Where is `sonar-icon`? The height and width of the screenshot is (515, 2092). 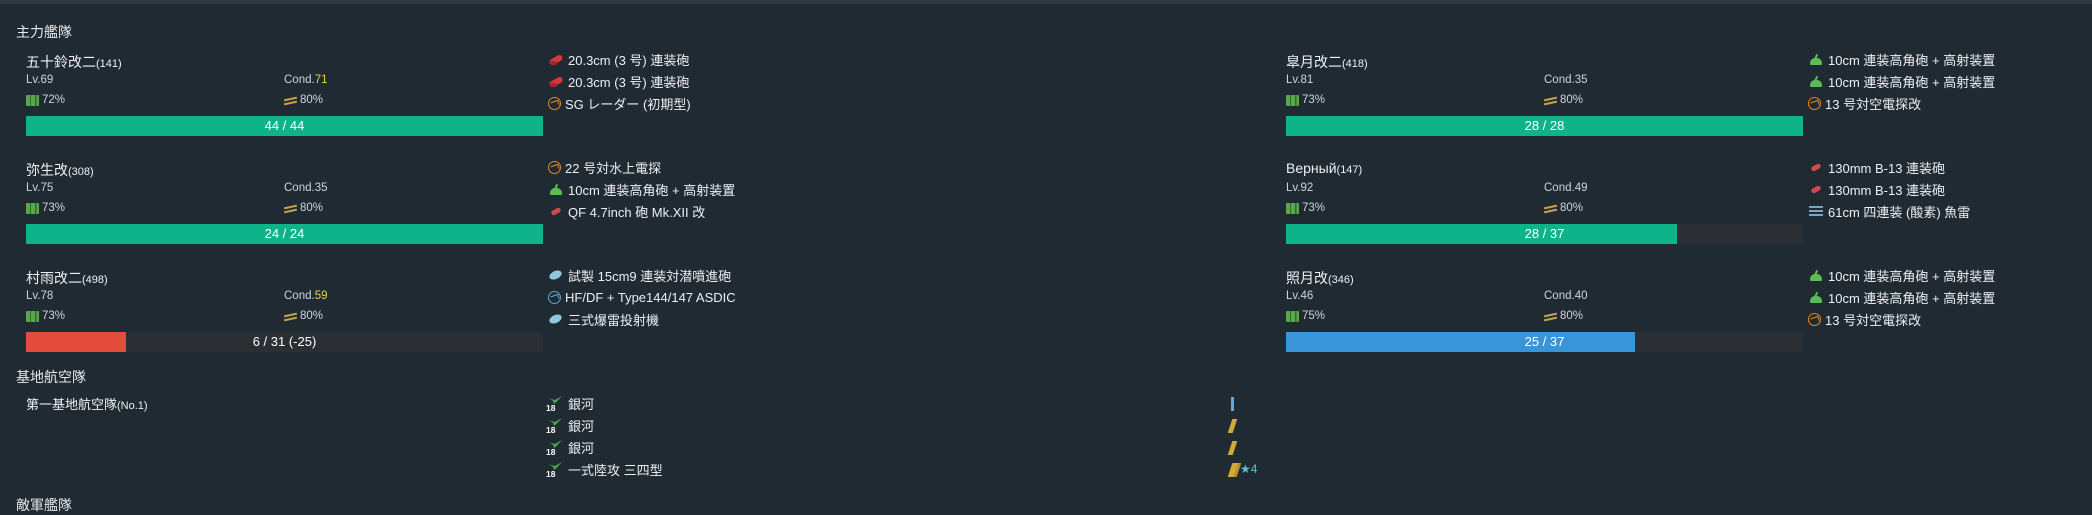 sonar-icon is located at coordinates (554, 297).